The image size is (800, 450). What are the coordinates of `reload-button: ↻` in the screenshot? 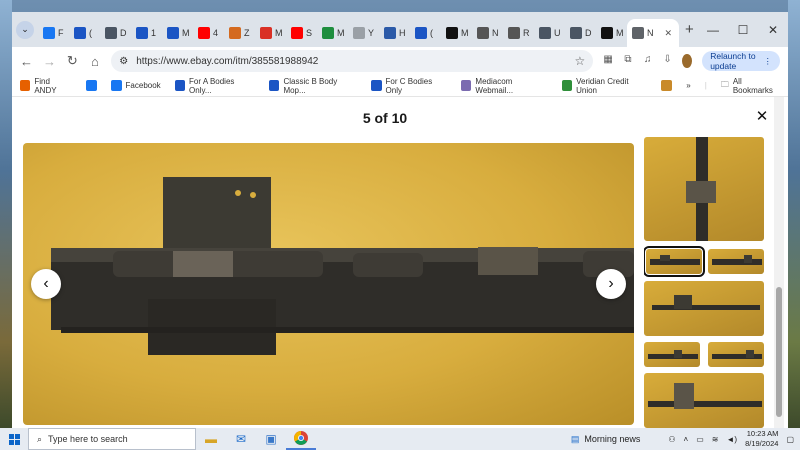 It's located at (72, 61).